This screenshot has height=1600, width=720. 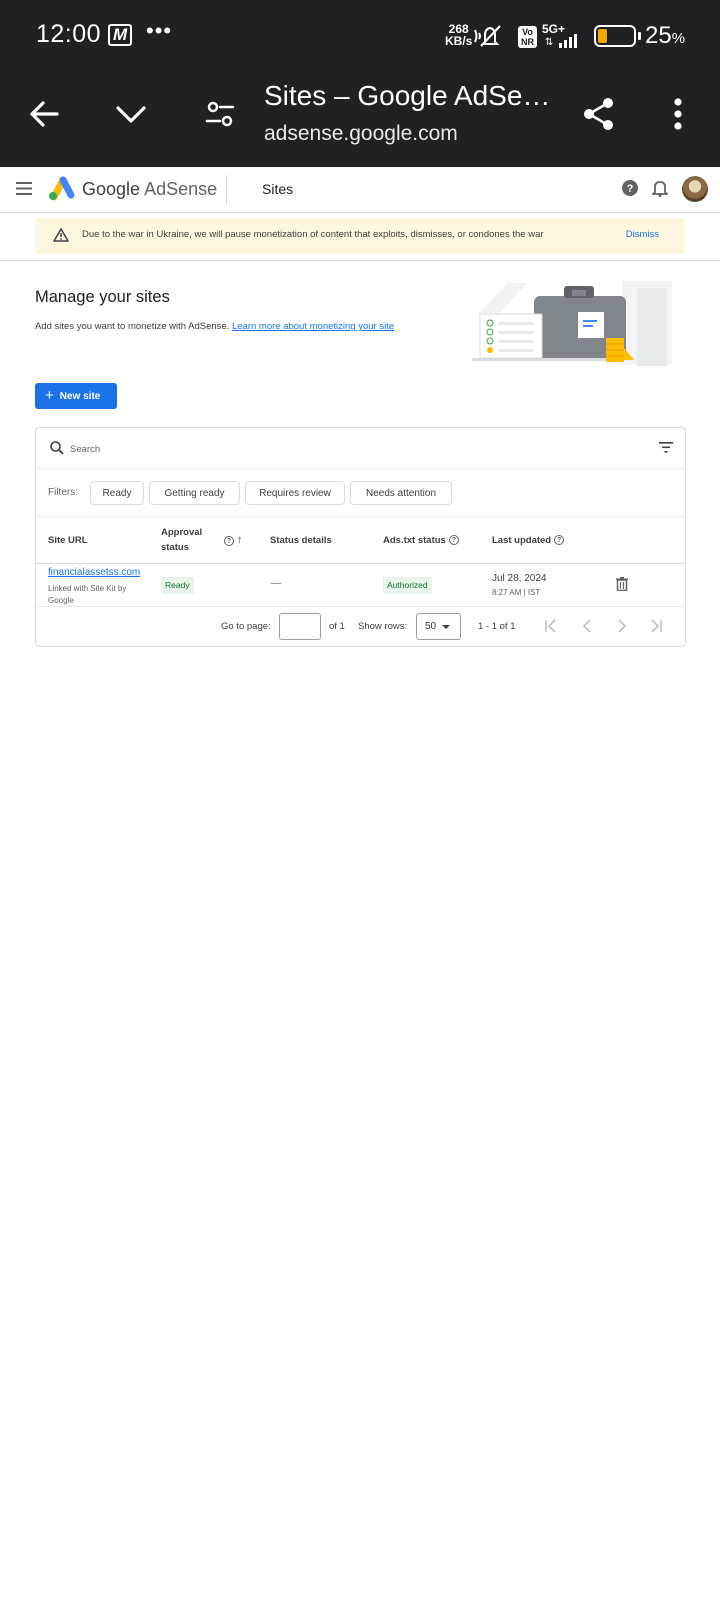 I want to click on column-approval-line1: Approval, so click(x=182, y=532).